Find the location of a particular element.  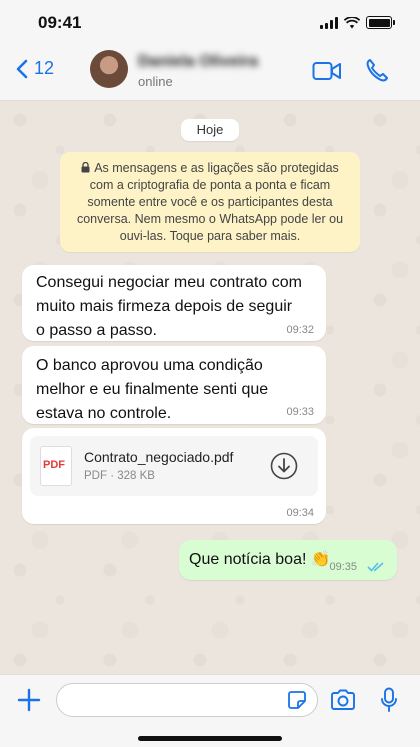

pdf-file-icon: PDF is located at coordinates (56, 466).